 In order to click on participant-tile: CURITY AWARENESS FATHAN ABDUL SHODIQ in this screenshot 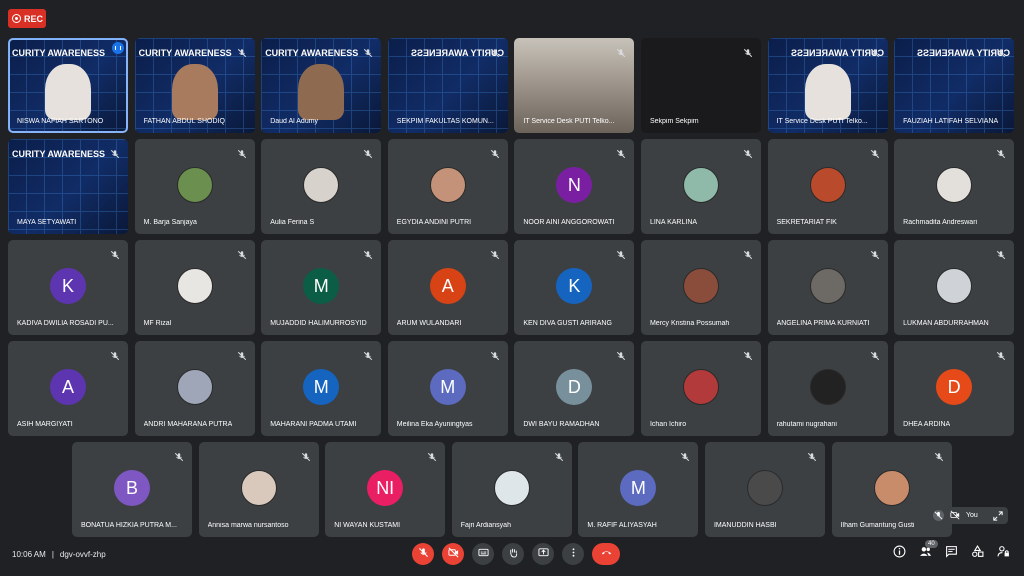, I will do `click(194, 85)`.